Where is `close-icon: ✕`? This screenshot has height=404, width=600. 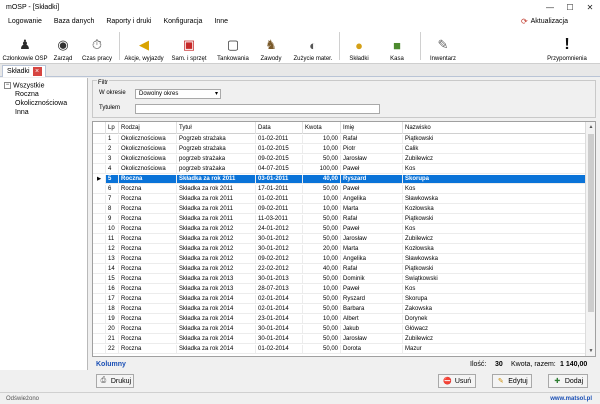 close-icon: ✕ is located at coordinates (590, 7).